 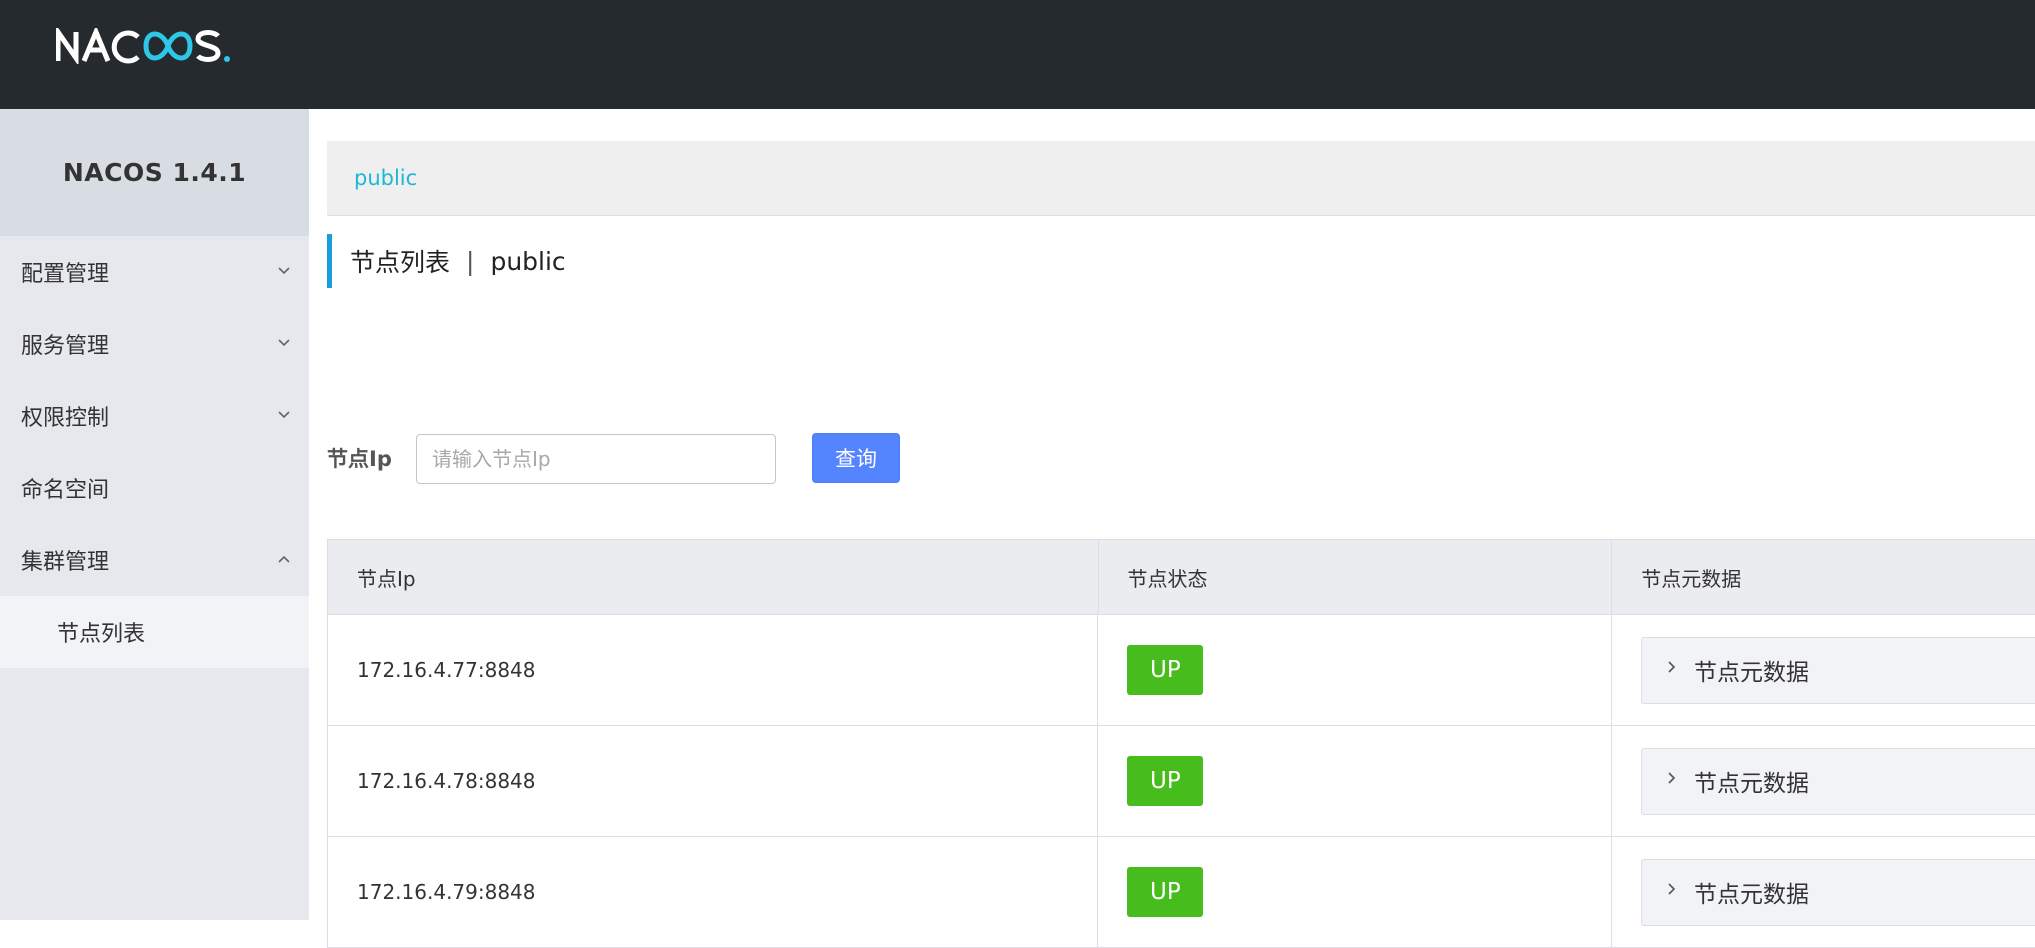 I want to click on table-row: 172.16.4.78:8848 UP 节点元数据, so click(x=1181, y=781).